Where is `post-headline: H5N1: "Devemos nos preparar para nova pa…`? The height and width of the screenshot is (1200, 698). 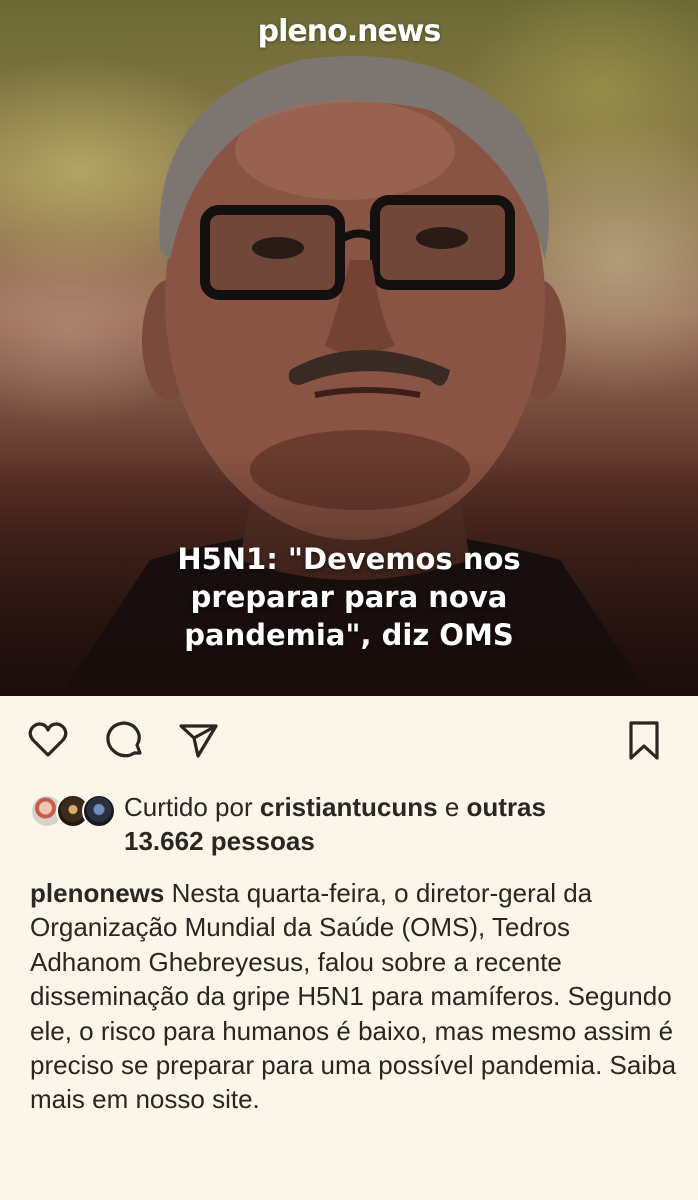 post-headline: H5N1: "Devemos nos preparar para nova pa… is located at coordinates (349, 597).